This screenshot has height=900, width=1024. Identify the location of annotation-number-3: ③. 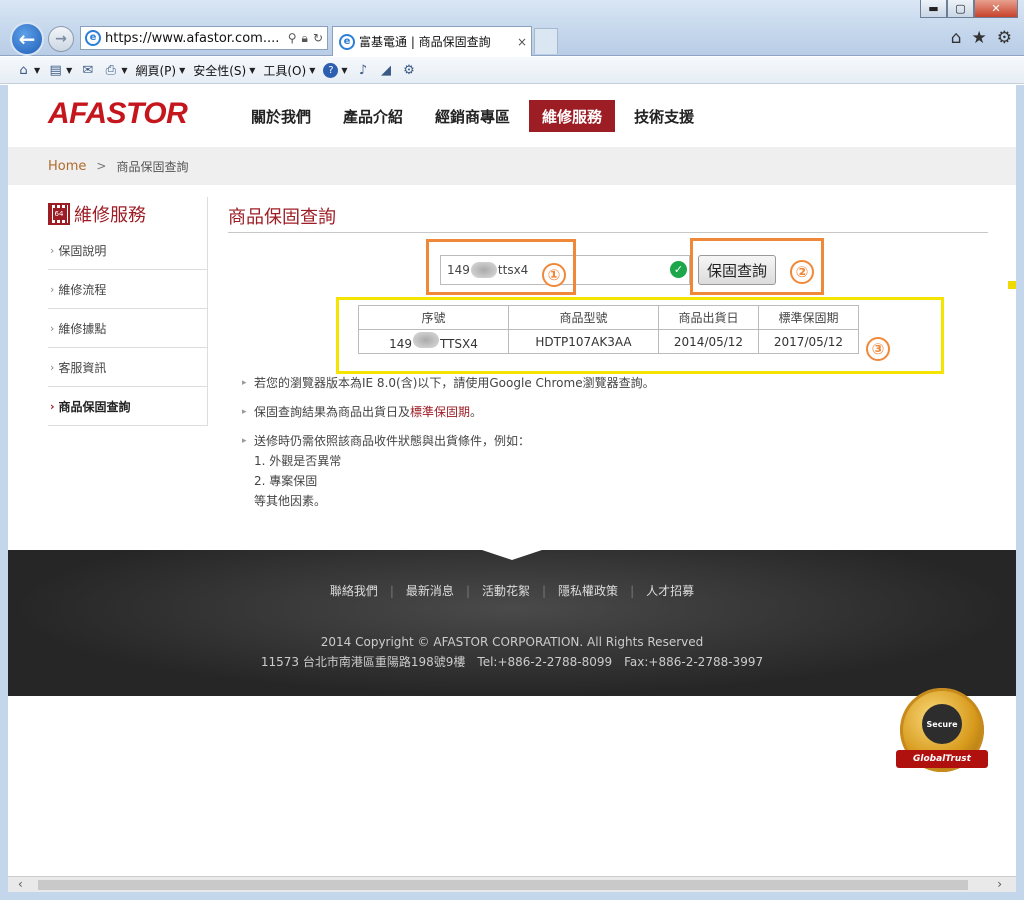
(878, 349).